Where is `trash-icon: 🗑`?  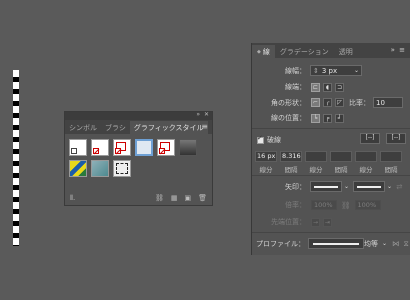
trash-icon: 🗑 is located at coordinates (202, 198).